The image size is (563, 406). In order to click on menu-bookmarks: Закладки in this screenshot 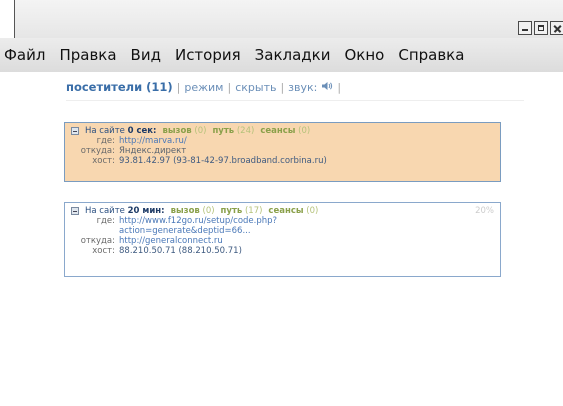, I will do `click(293, 55)`.